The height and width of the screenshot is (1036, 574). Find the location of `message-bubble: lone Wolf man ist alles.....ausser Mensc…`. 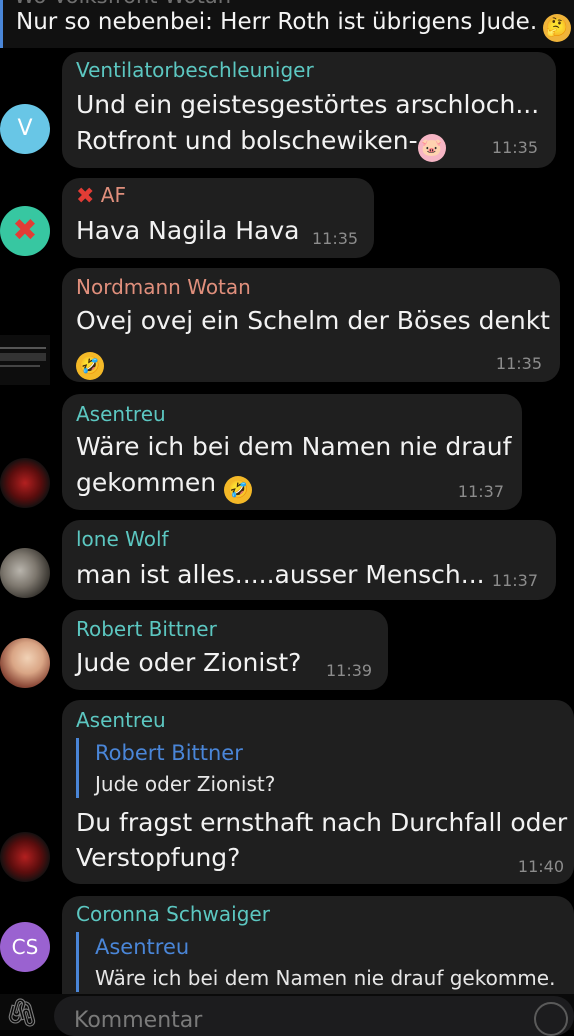

message-bubble: lone Wolf man ist alles.....ausser Mensc… is located at coordinates (309, 560).